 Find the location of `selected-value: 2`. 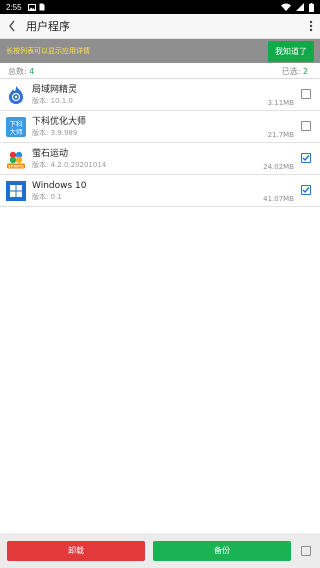

selected-value: 2 is located at coordinates (305, 71).